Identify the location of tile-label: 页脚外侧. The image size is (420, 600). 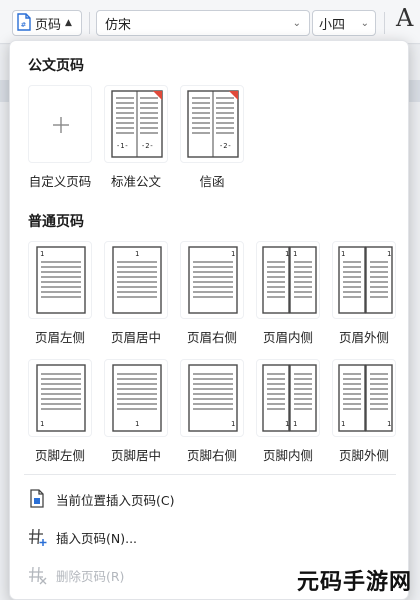
(363, 455).